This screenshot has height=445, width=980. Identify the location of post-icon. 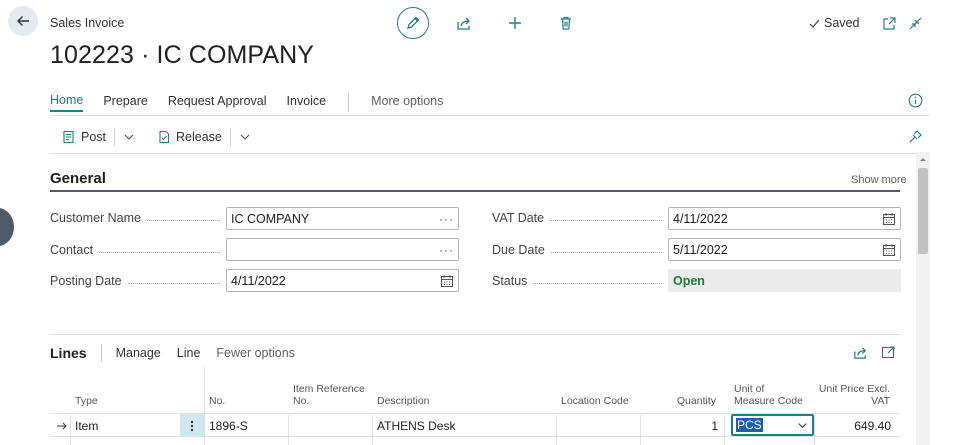
(69, 137).